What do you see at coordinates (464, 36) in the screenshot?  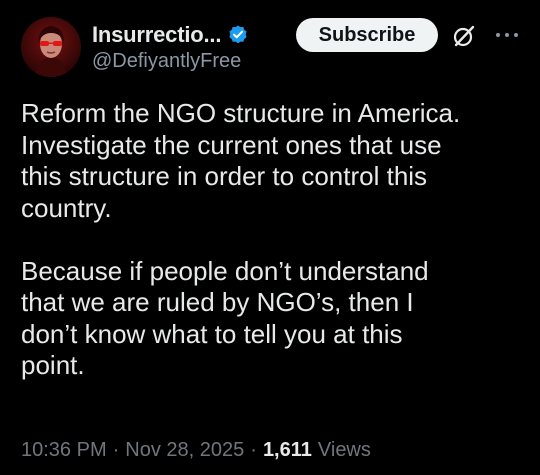 I see `grok-icon` at bounding box center [464, 36].